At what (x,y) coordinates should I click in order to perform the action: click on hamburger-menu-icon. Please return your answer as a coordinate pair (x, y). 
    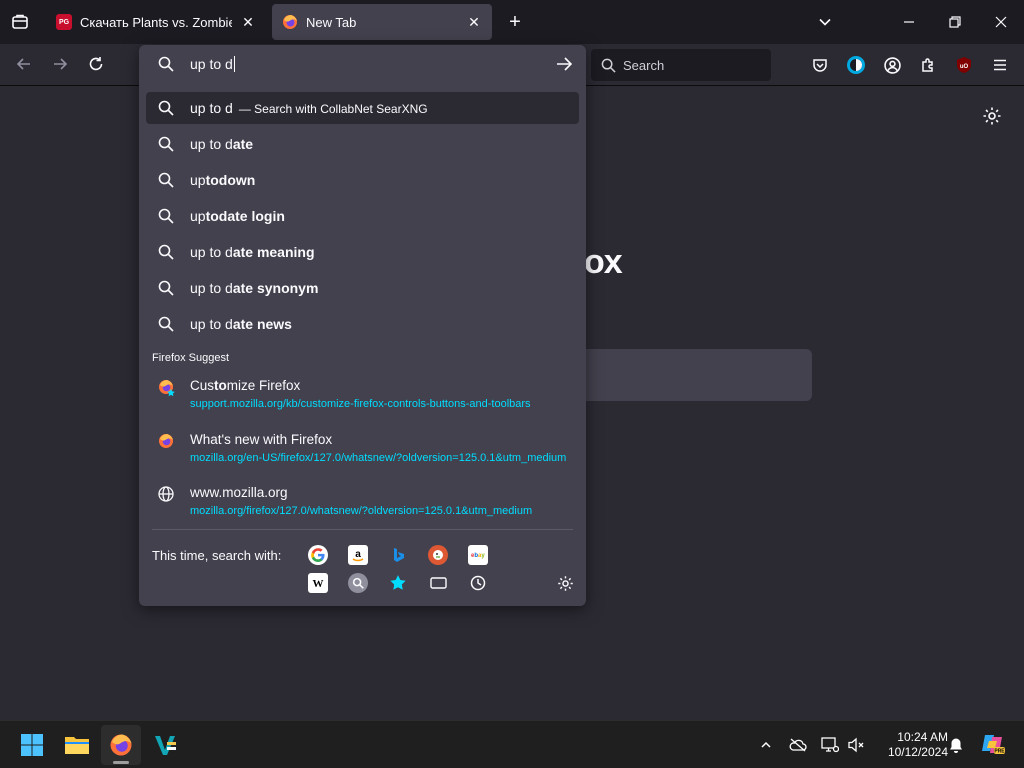
    Looking at the image, I should click on (1000, 65).